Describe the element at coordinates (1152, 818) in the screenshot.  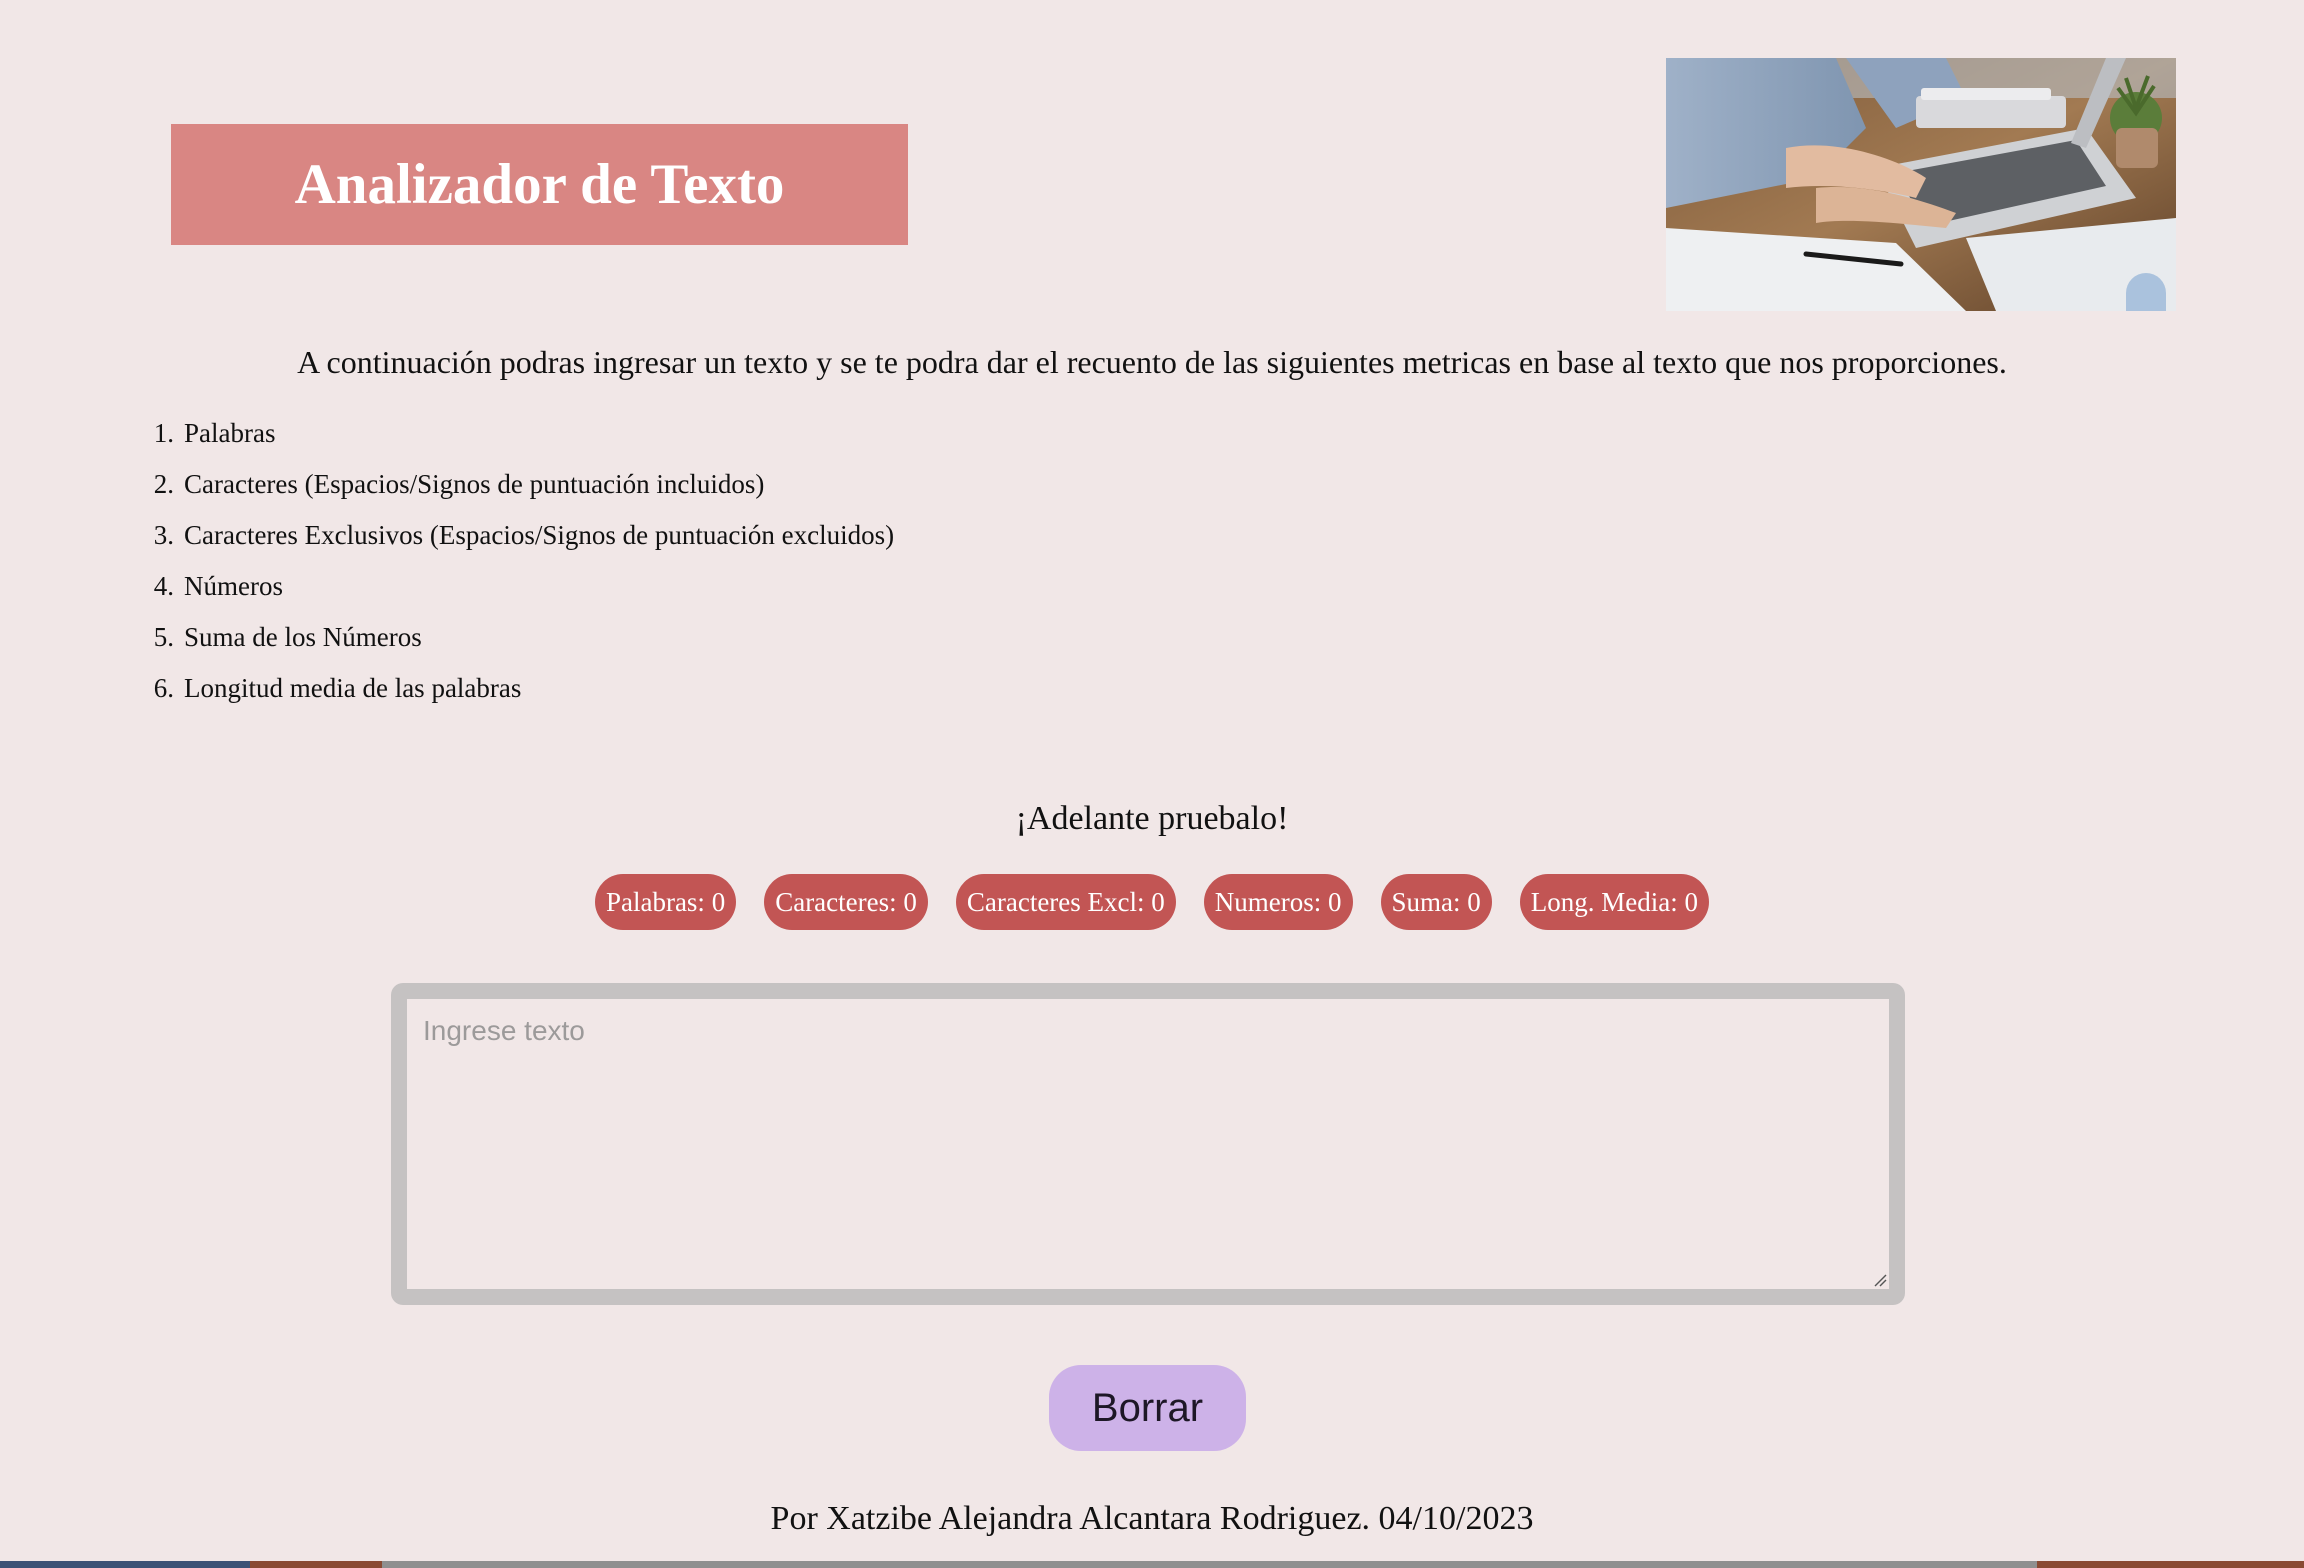
I see `try-heading: ¡Adelante pruebalo!` at that location.